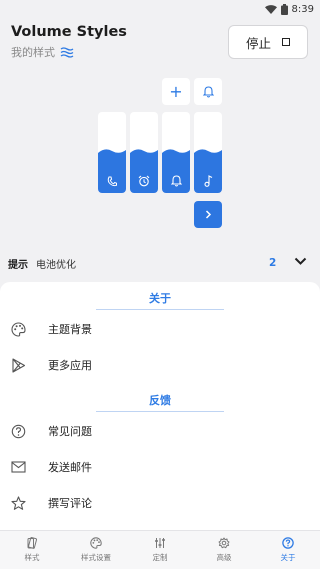 This screenshot has width=320, height=569. Describe the element at coordinates (56, 265) in the screenshot. I see `tip-text: 电池优化` at that location.